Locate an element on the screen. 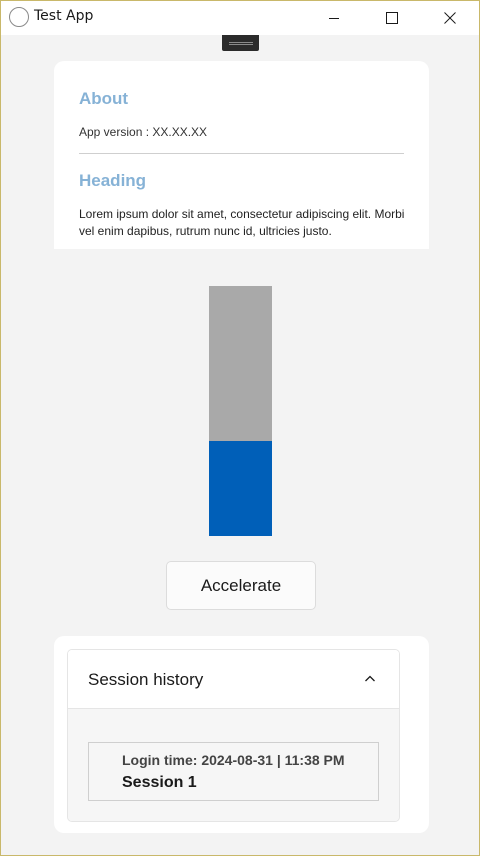  title-bar: Test App is located at coordinates (240, 18).